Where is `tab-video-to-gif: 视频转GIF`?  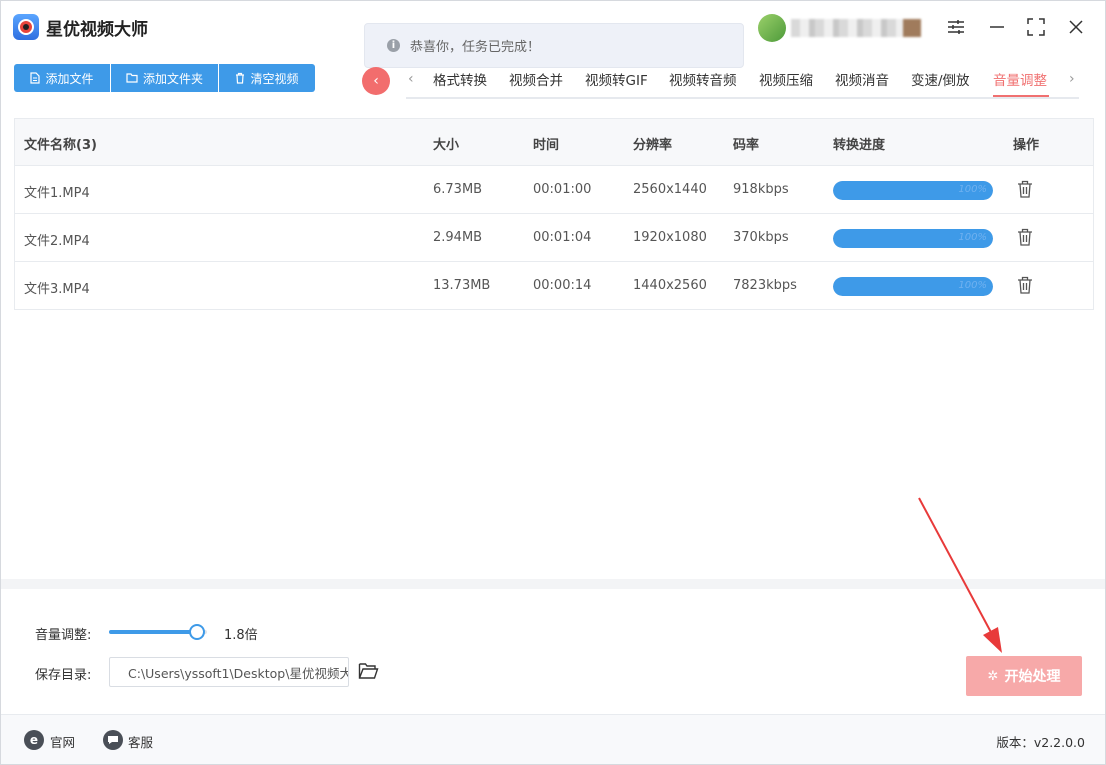
tab-video-to-gif: 视频转GIF is located at coordinates (616, 79).